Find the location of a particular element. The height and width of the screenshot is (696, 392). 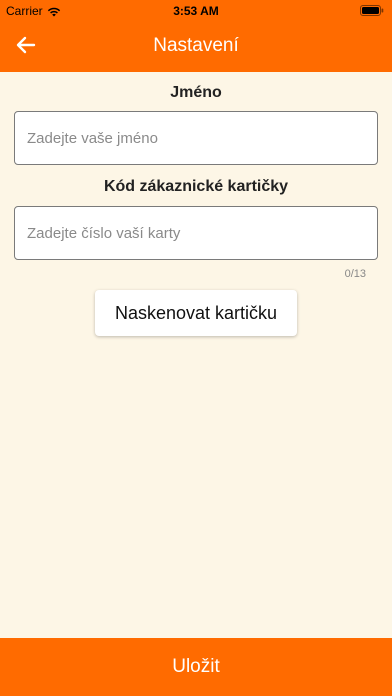

character-counter: 0/13 is located at coordinates (355, 274).